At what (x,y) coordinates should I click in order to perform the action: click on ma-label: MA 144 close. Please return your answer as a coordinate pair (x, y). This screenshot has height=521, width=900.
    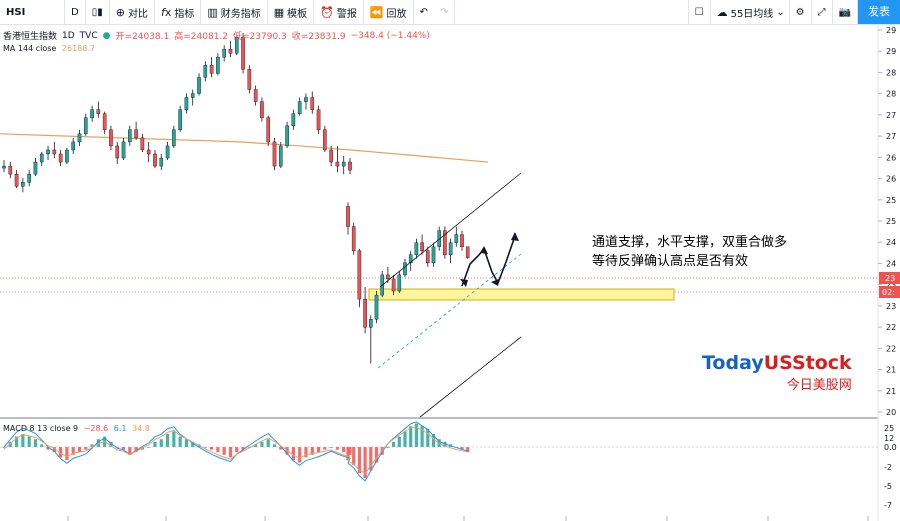
    Looking at the image, I should click on (30, 48).